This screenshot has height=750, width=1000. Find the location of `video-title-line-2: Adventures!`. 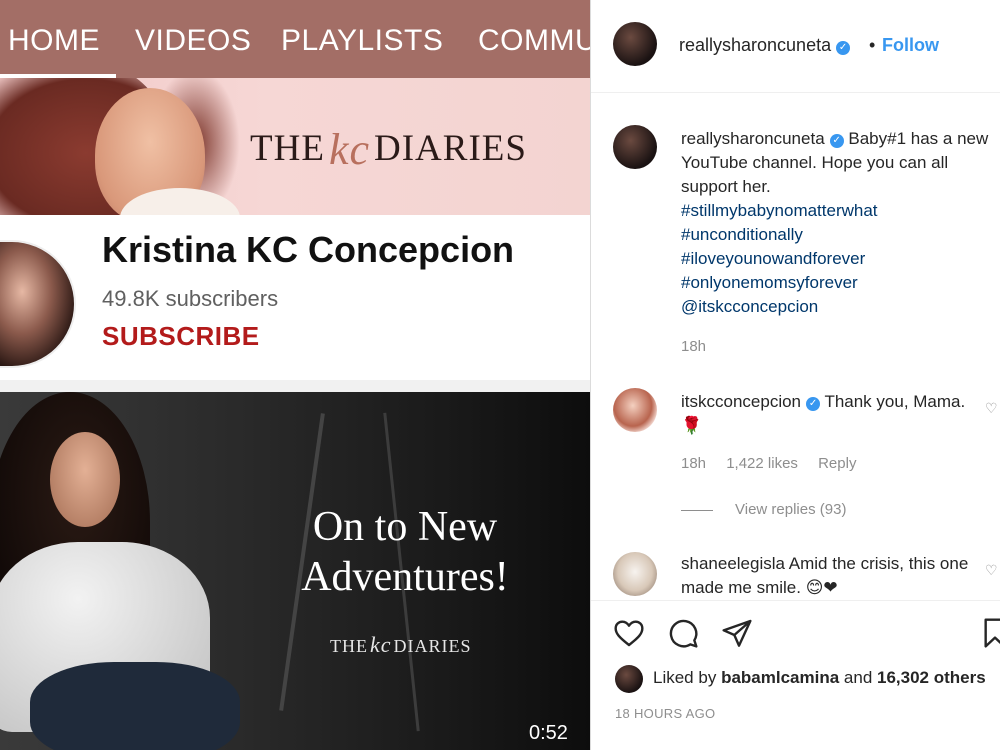

video-title-line-2: Adventures! is located at coordinates (405, 577).